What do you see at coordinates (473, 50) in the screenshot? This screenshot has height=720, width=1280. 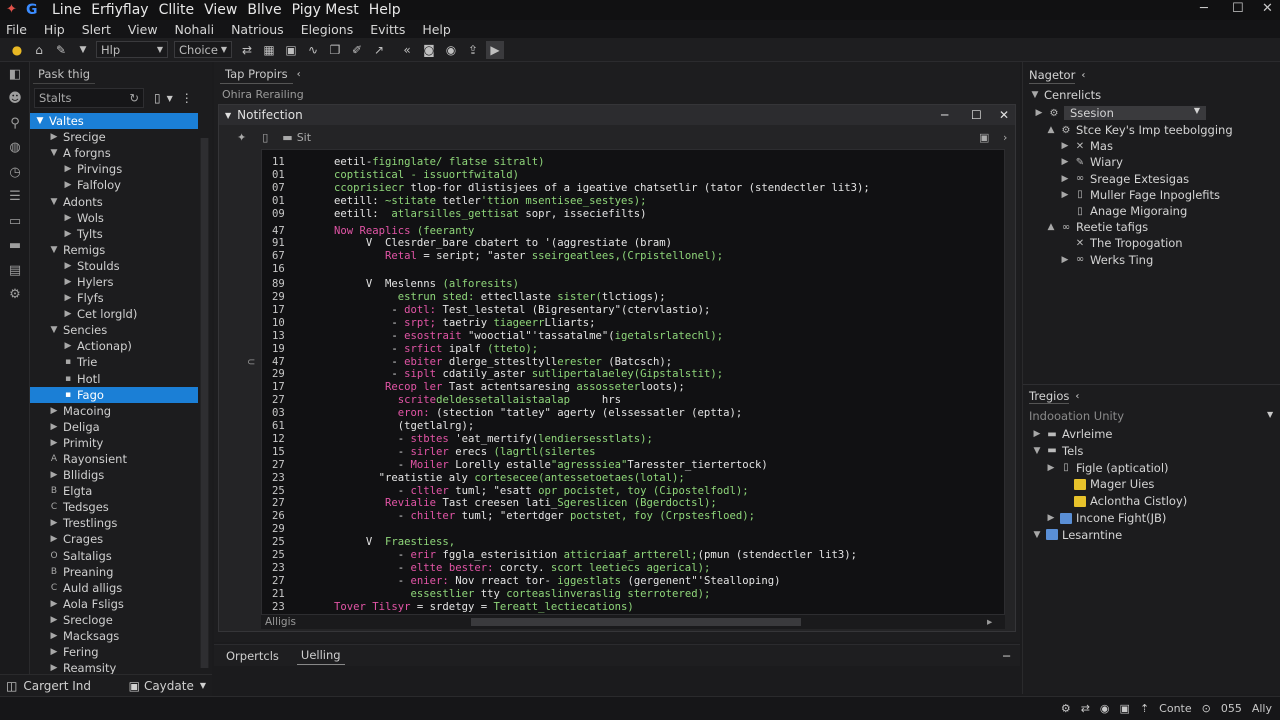 I see `upload-icon: ⇪` at bounding box center [473, 50].